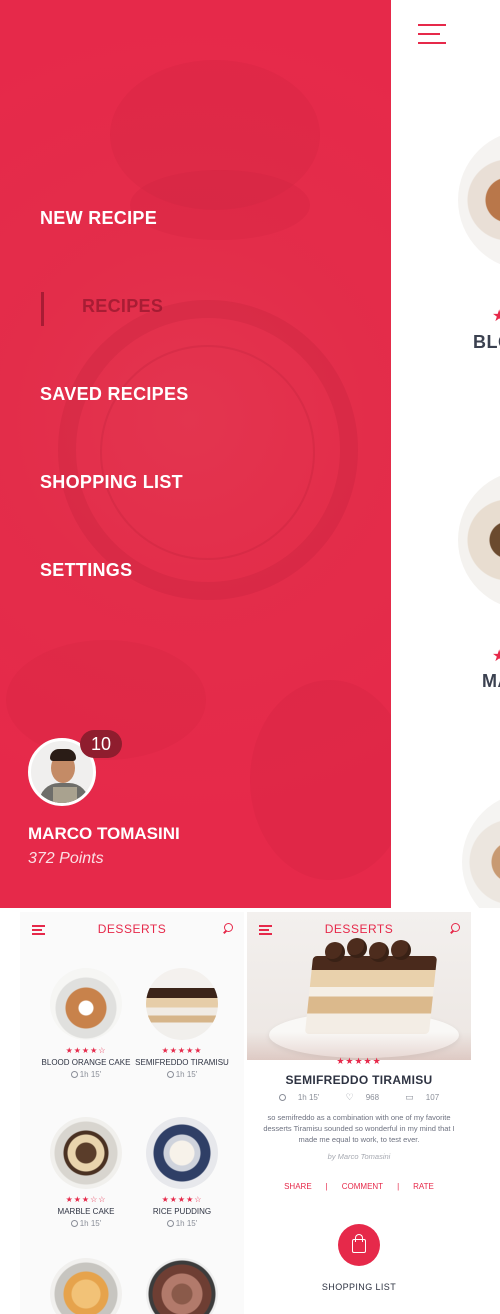 This screenshot has height=1314, width=500. I want to click on avatar-shirt, so click(65, 795).